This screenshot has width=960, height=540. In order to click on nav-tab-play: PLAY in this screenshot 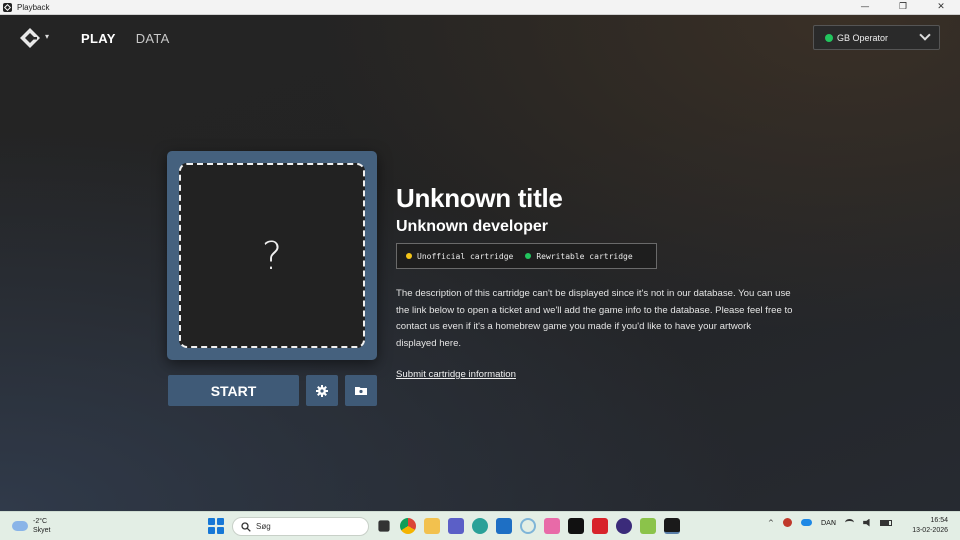, I will do `click(98, 38)`.